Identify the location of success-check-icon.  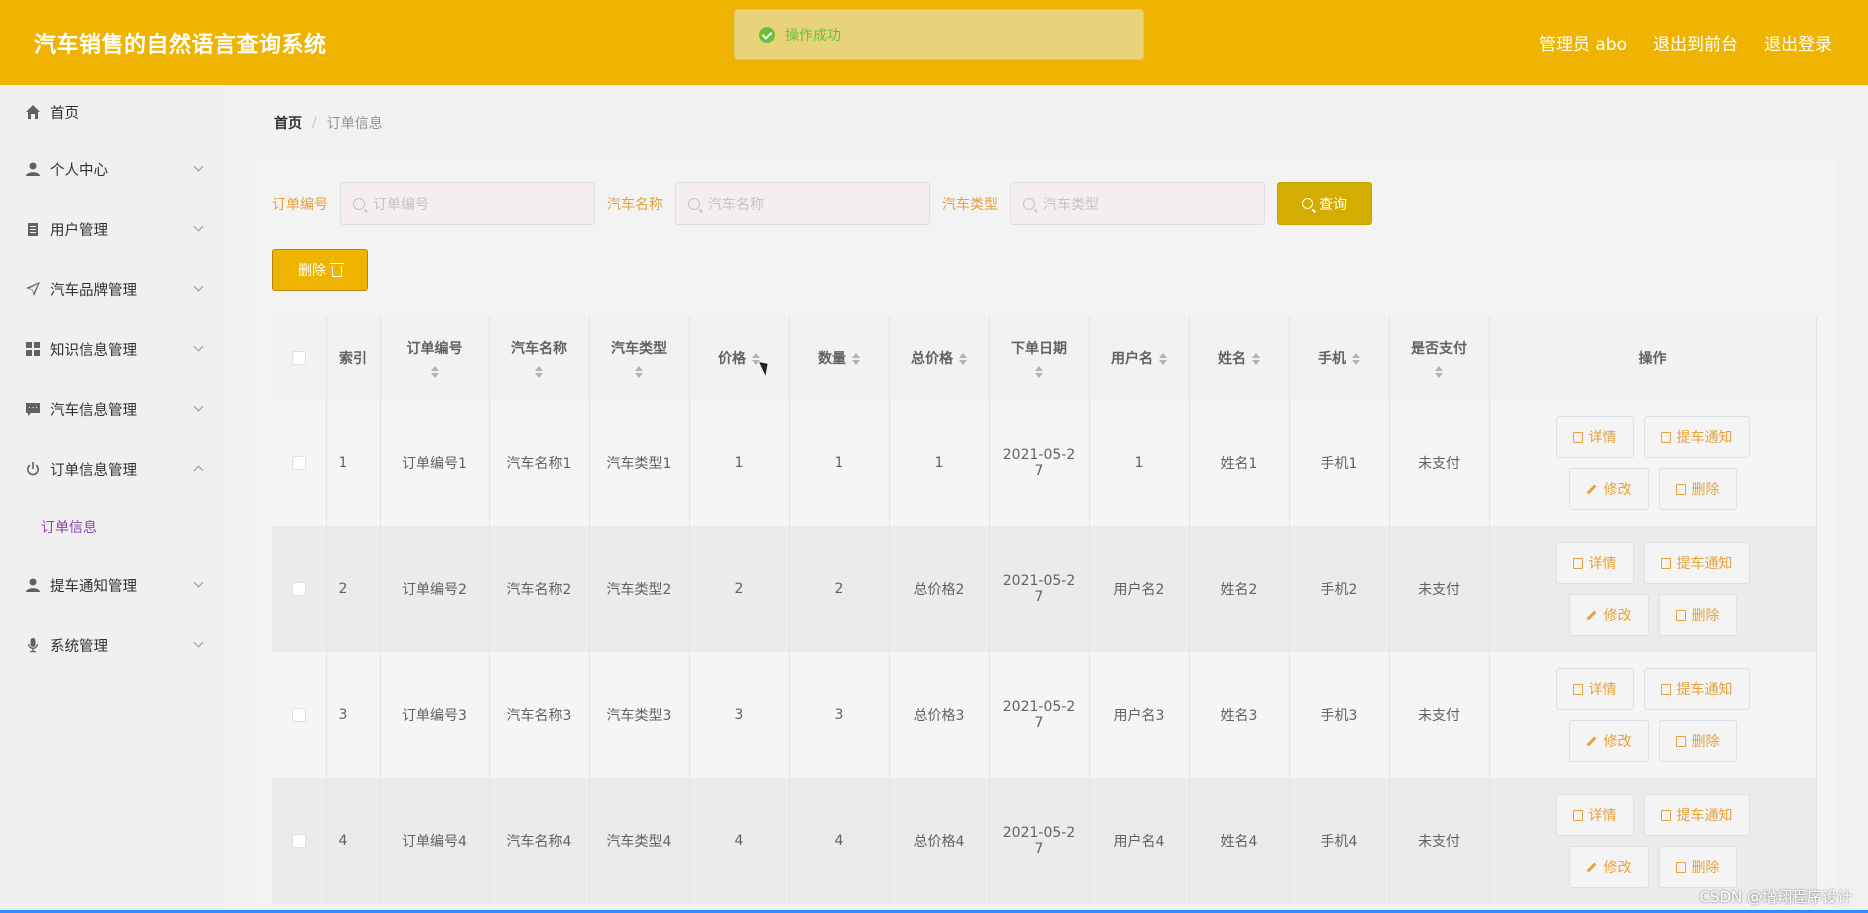
(767, 34).